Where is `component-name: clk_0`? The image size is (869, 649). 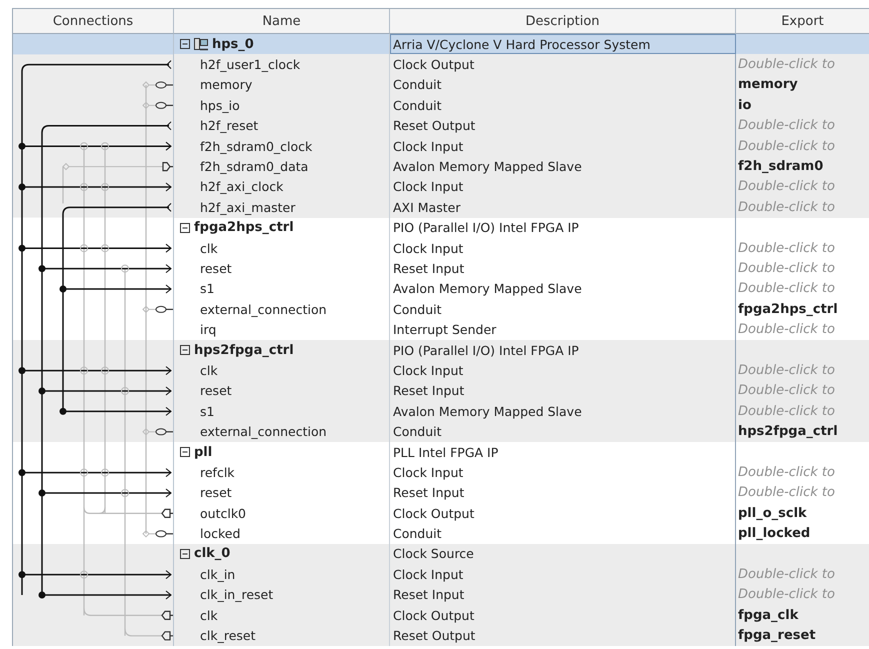
component-name: clk_0 is located at coordinates (212, 554).